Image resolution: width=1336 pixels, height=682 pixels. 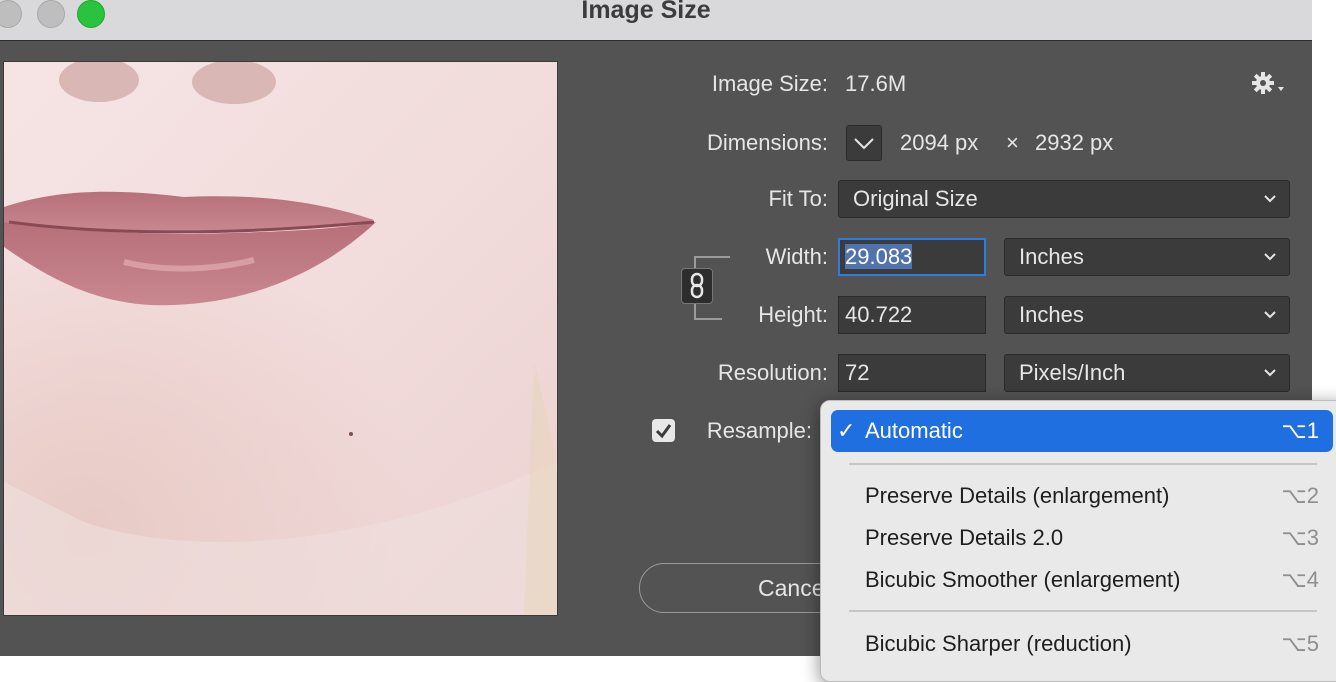 What do you see at coordinates (912, 373) in the screenshot?
I see `resolution-input: 72` at bounding box center [912, 373].